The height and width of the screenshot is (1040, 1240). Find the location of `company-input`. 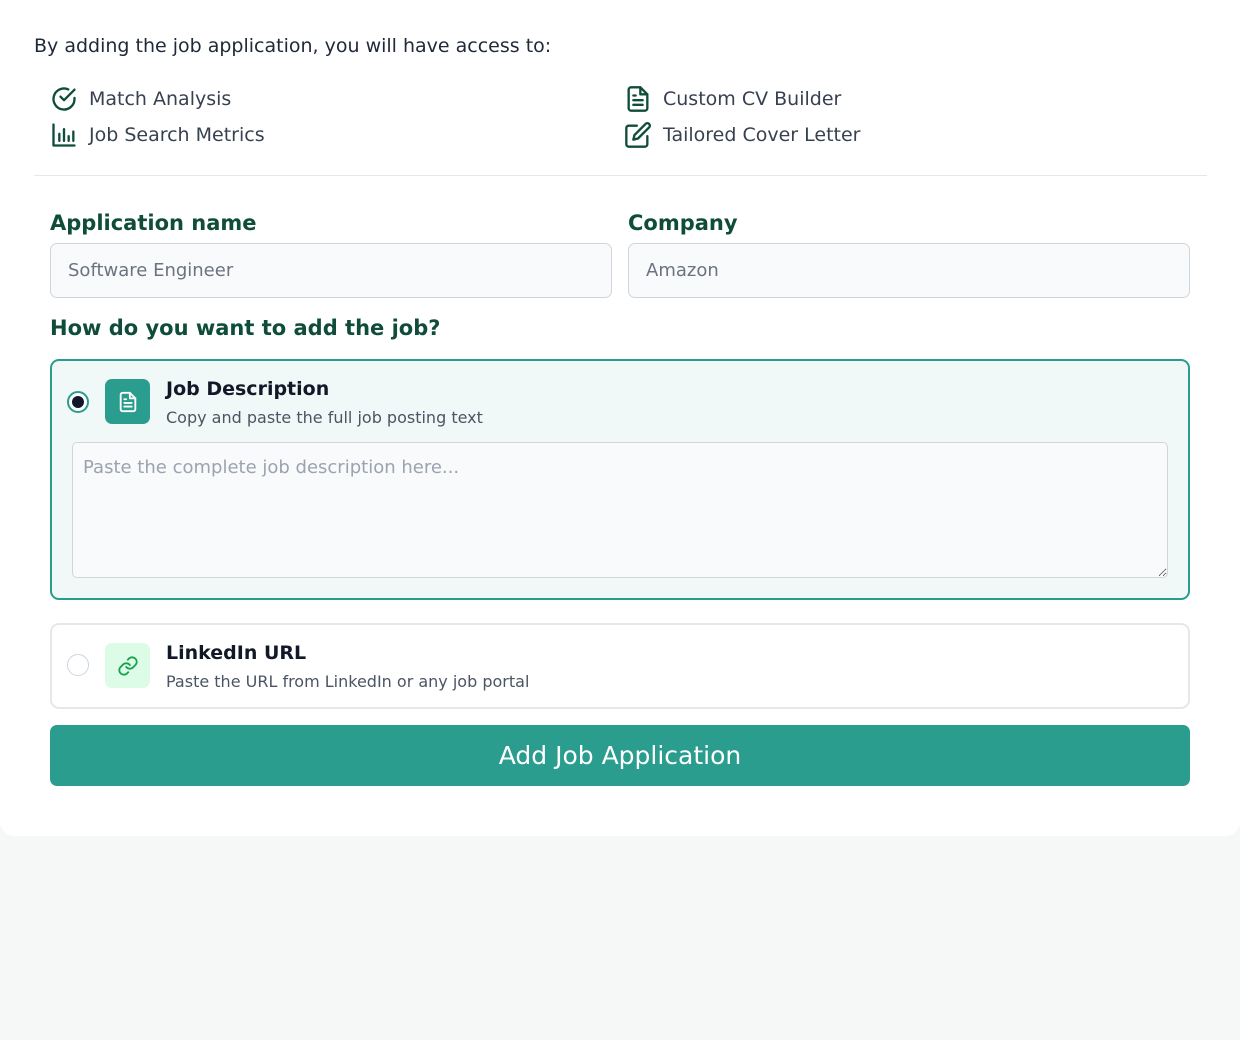

company-input is located at coordinates (909, 270).